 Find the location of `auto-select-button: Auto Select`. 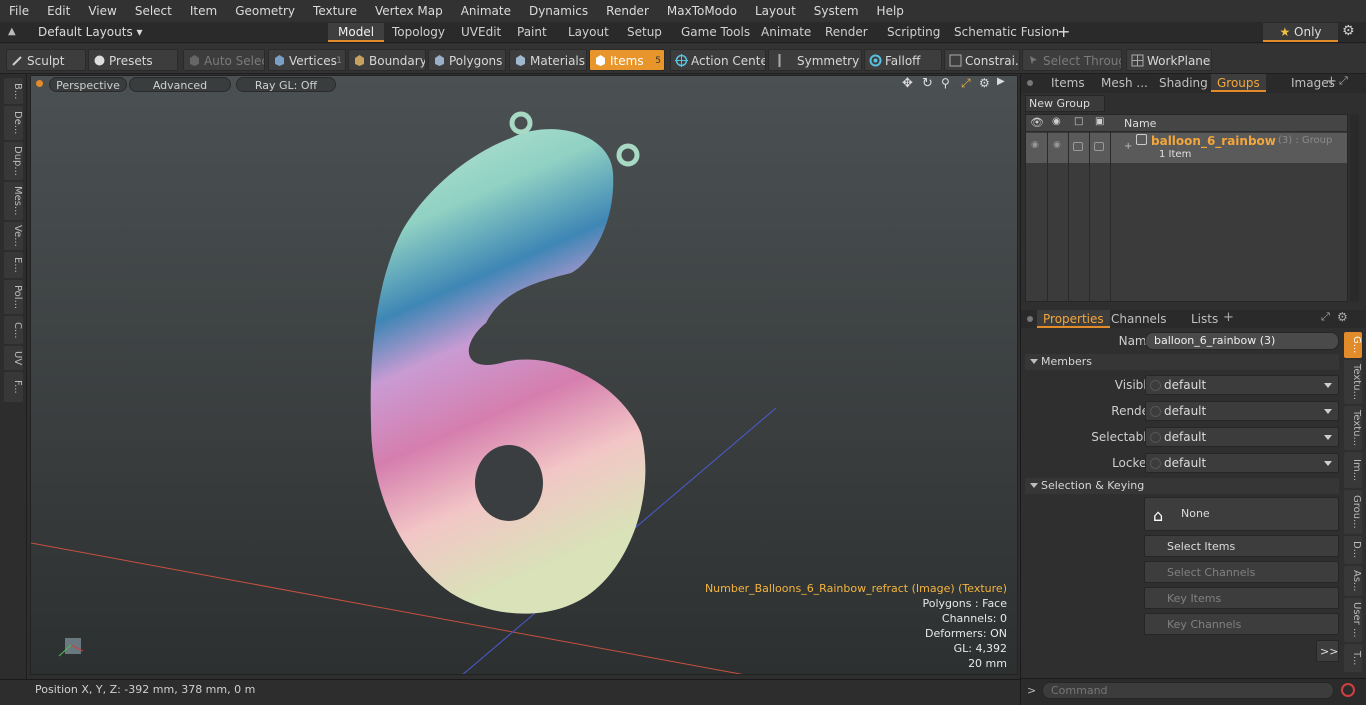

auto-select-button: Auto Select is located at coordinates (224, 60).